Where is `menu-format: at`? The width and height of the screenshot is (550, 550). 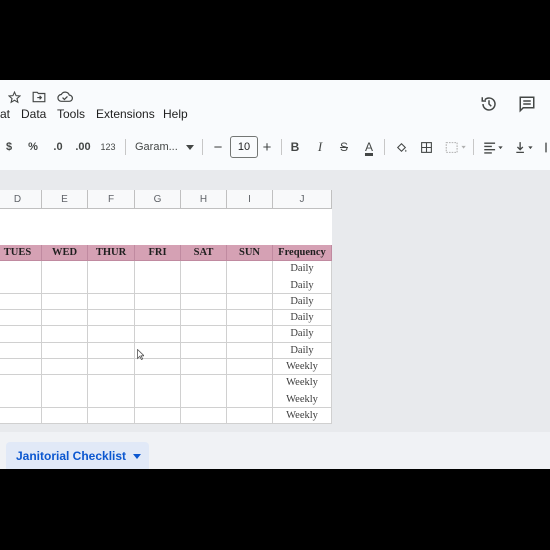
menu-format: at is located at coordinates (5, 114).